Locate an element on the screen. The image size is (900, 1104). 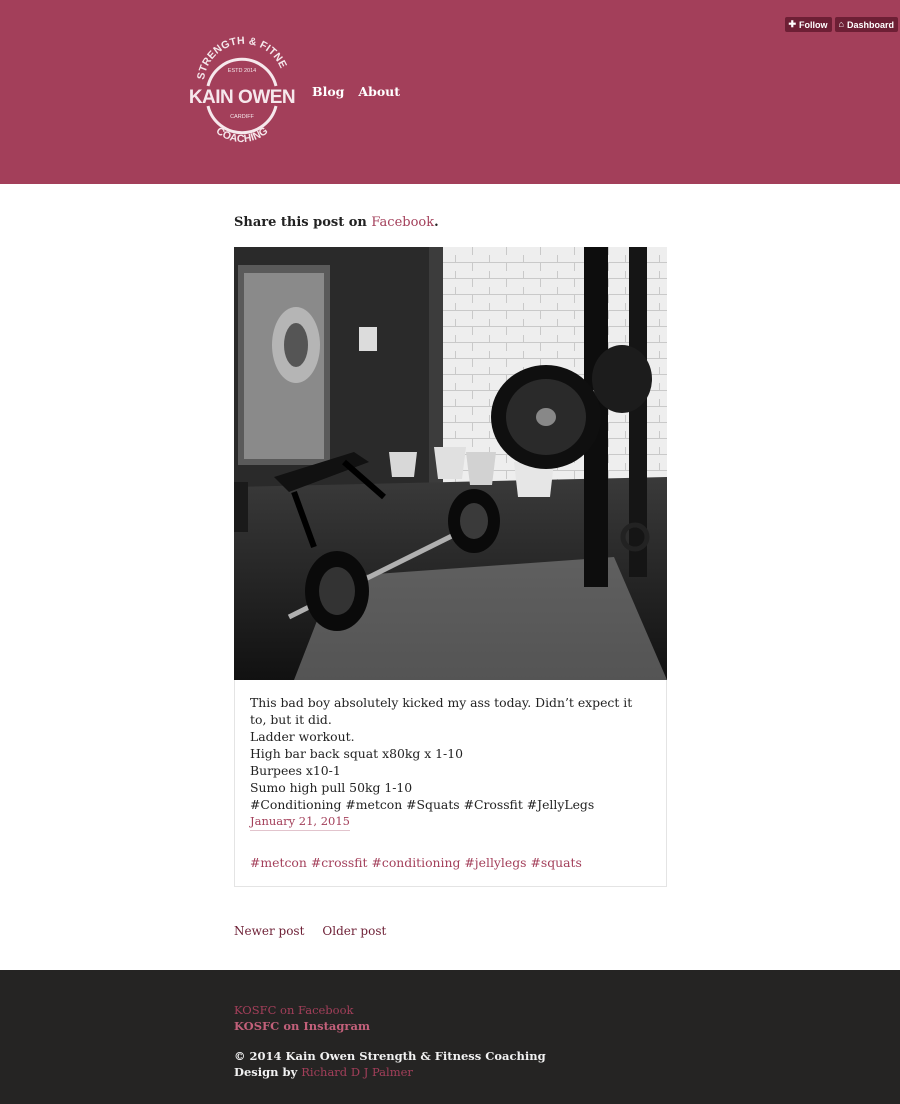
follow-label: Follow is located at coordinates (813, 24).